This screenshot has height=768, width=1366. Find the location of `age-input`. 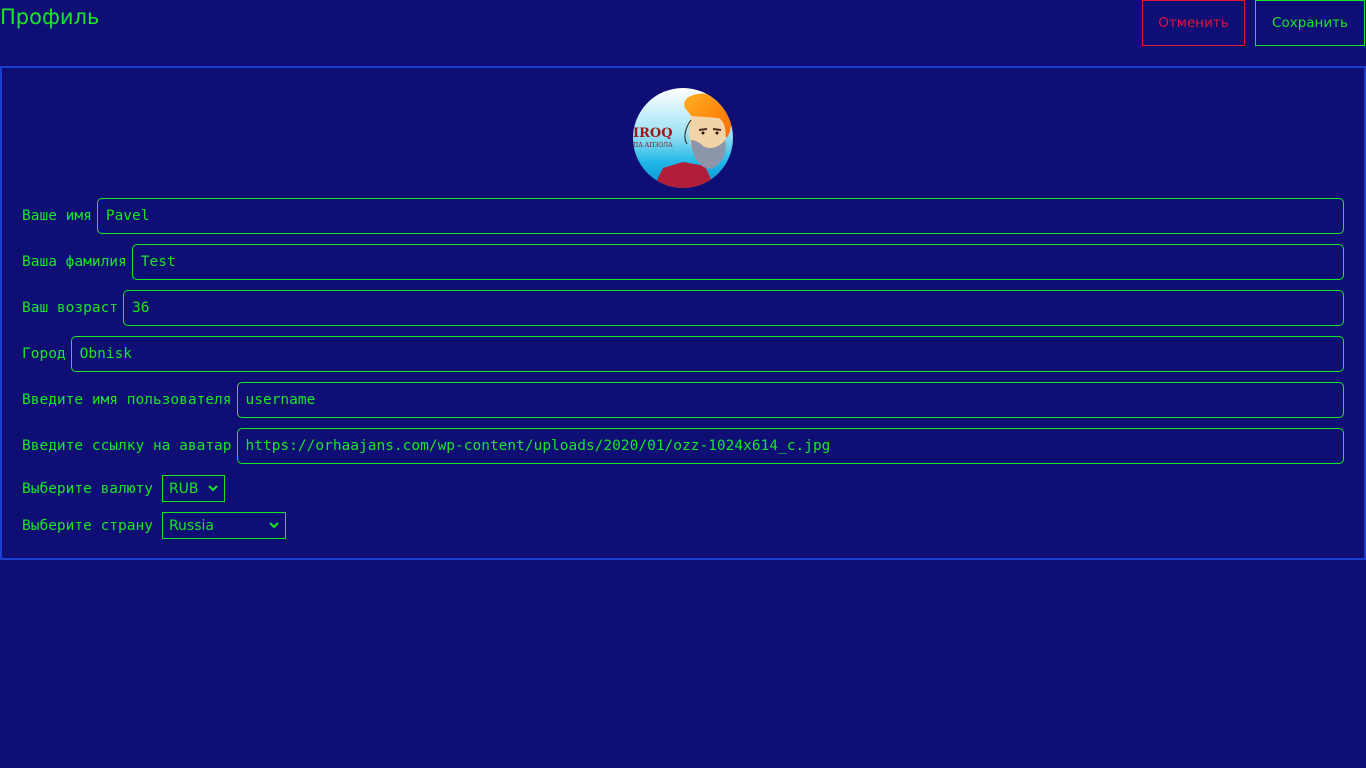

age-input is located at coordinates (733, 308).